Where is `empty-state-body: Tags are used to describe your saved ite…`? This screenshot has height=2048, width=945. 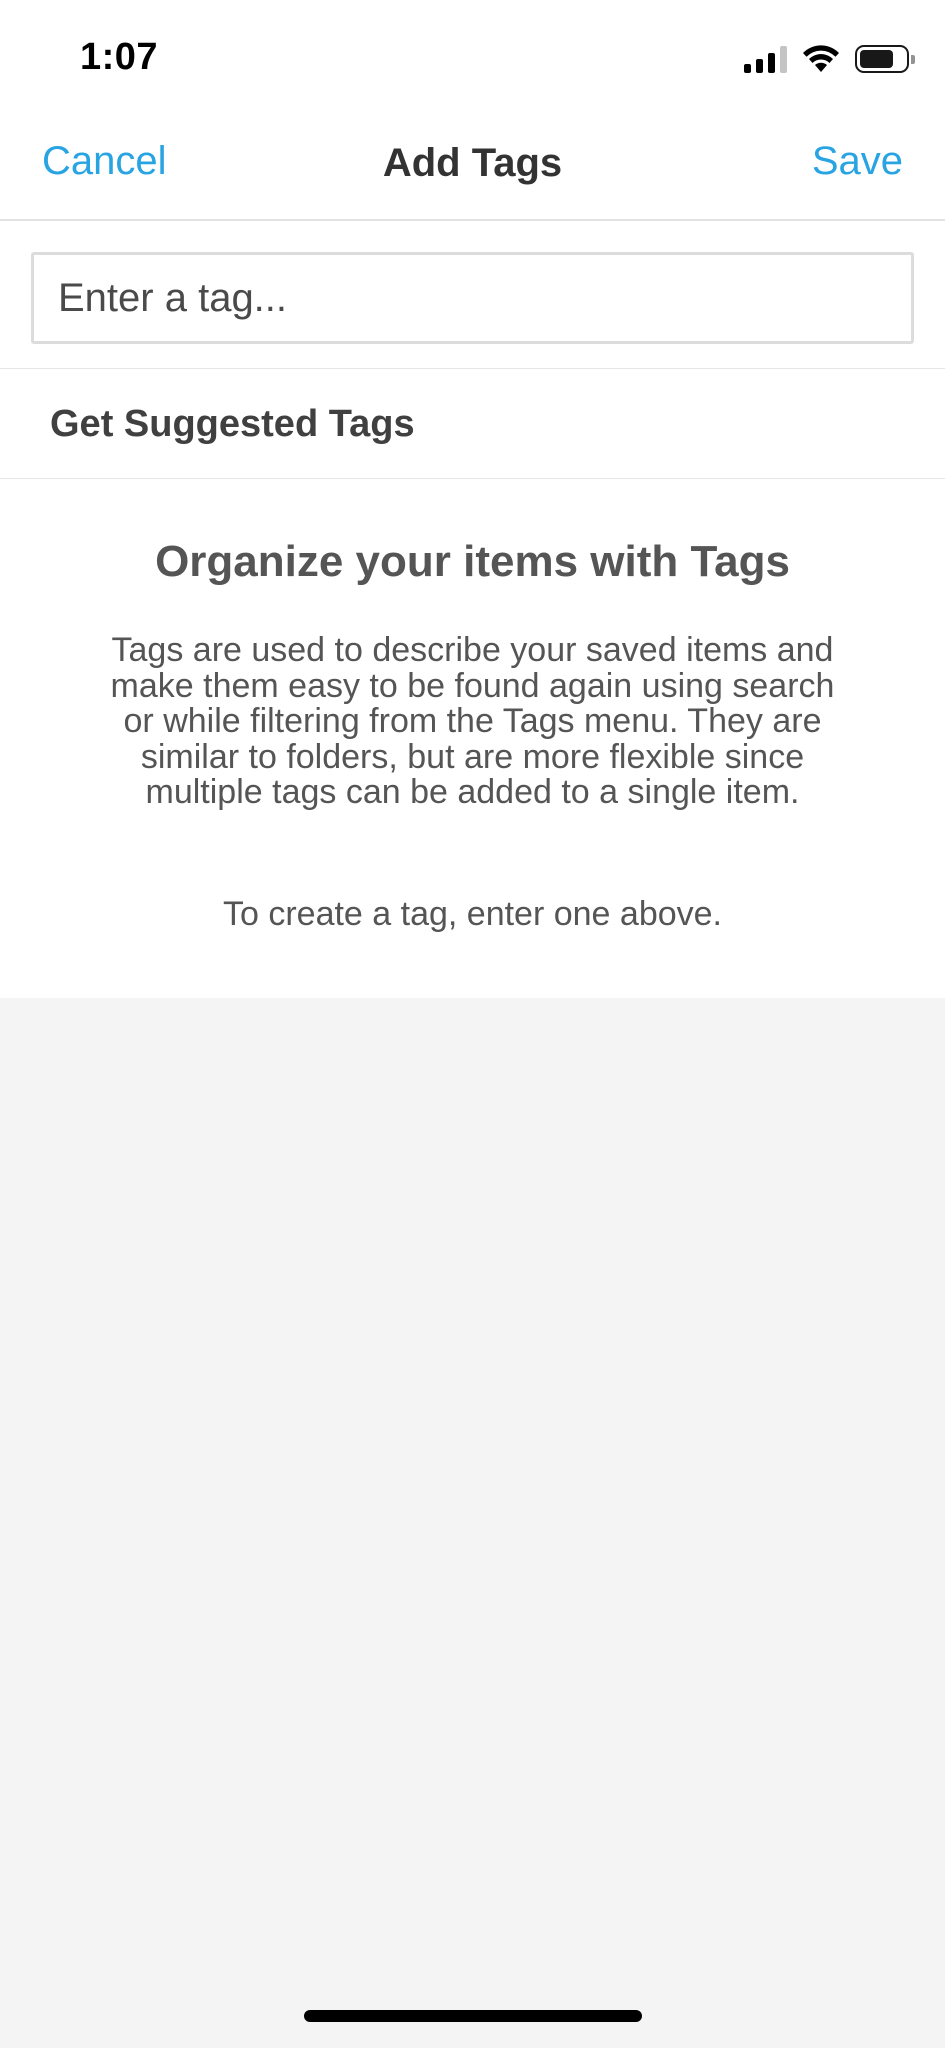 empty-state-body: Tags are used to describe your saved ite… is located at coordinates (472, 721).